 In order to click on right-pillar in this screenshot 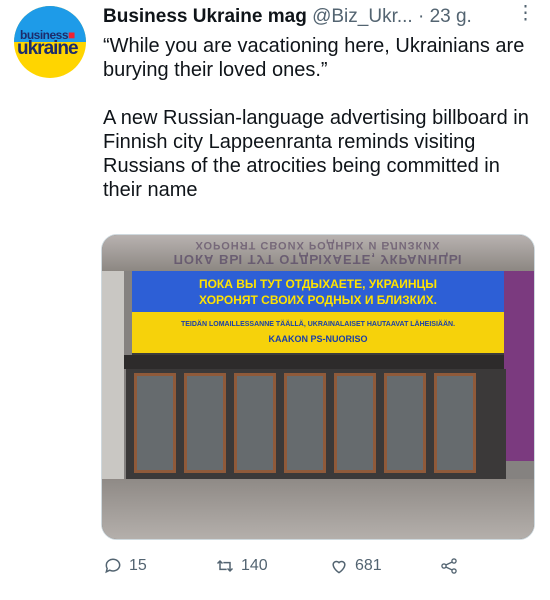, I will do `click(519, 366)`.